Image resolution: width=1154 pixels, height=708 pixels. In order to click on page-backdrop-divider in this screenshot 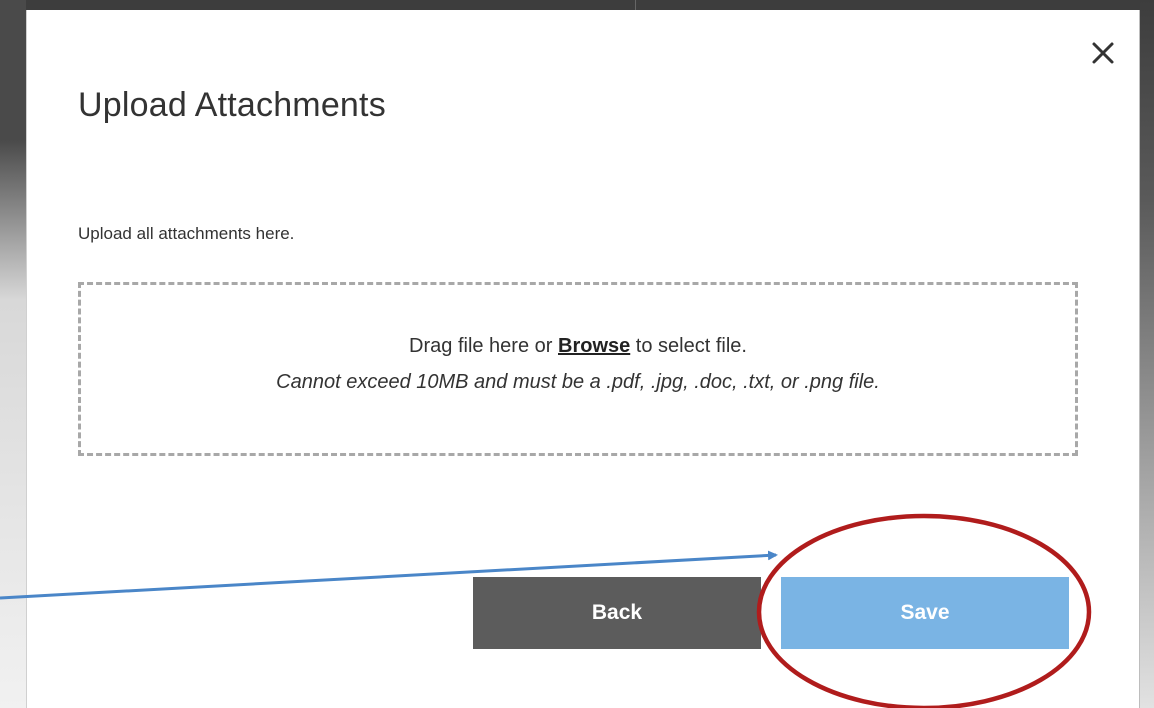, I will do `click(635, 5)`.